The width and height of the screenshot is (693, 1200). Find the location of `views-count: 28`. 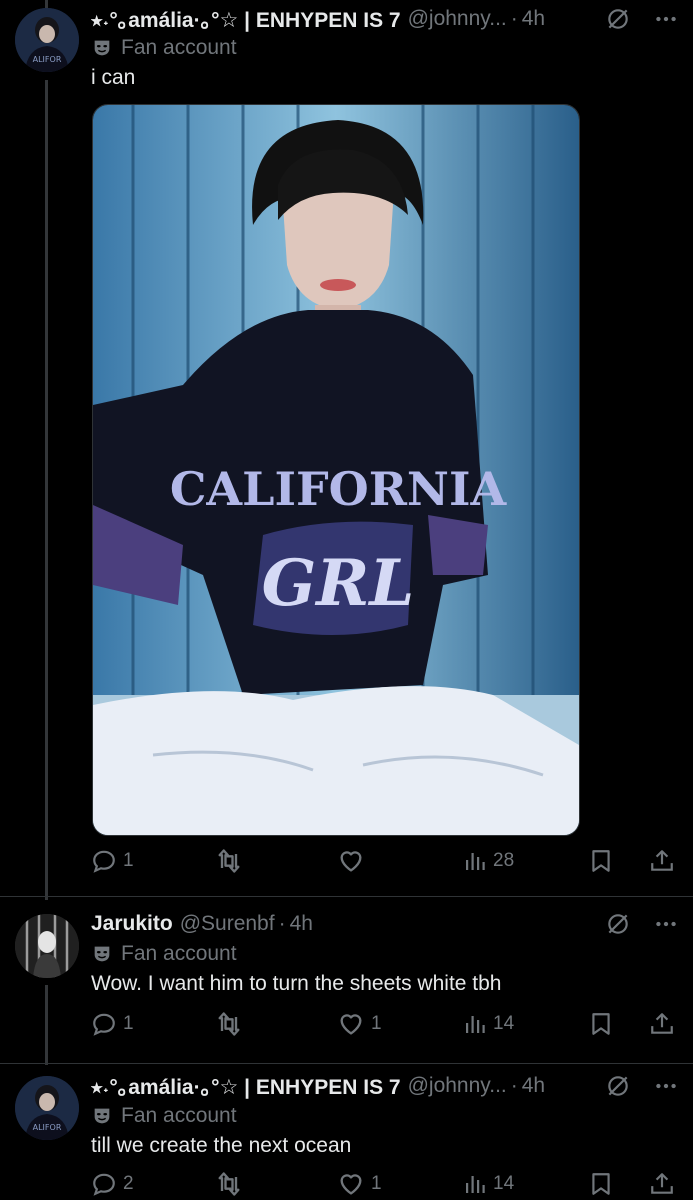

views-count: 28 is located at coordinates (504, 860).